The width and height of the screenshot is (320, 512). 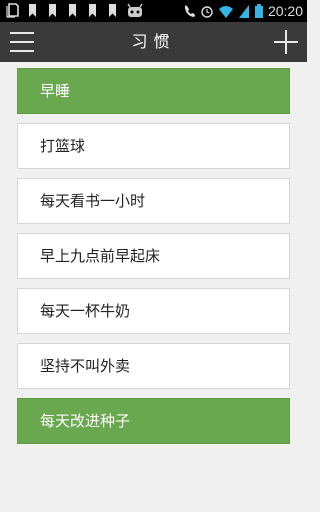 I want to click on battery-icon, so click(x=258, y=10).